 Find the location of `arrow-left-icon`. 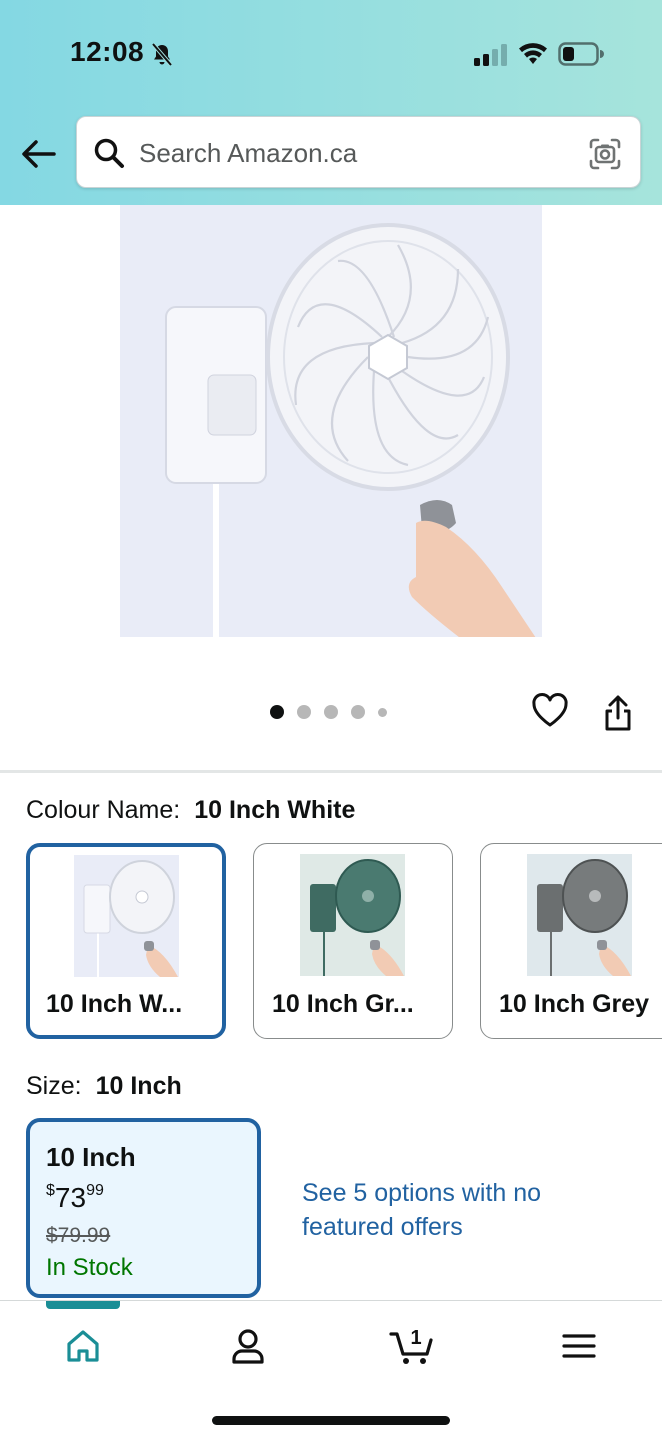

arrow-left-icon is located at coordinates (38, 154).